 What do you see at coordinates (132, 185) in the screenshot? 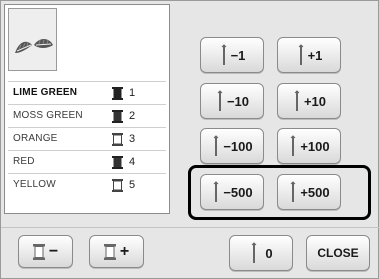
I see `color-number: 5` at bounding box center [132, 185].